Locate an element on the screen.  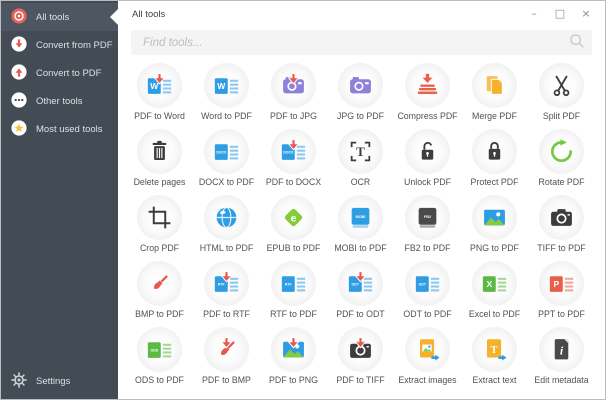
epub-icon: e is located at coordinates (293, 217).